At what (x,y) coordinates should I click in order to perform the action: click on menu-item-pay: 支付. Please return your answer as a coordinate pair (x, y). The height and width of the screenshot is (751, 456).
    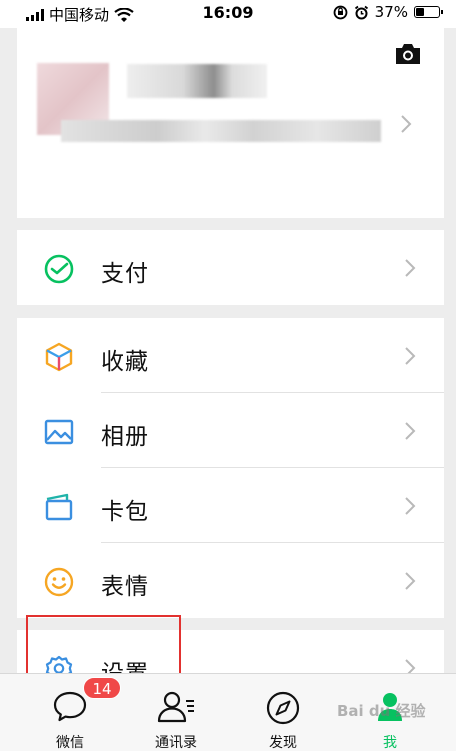
    Looking at the image, I should click on (230, 267).